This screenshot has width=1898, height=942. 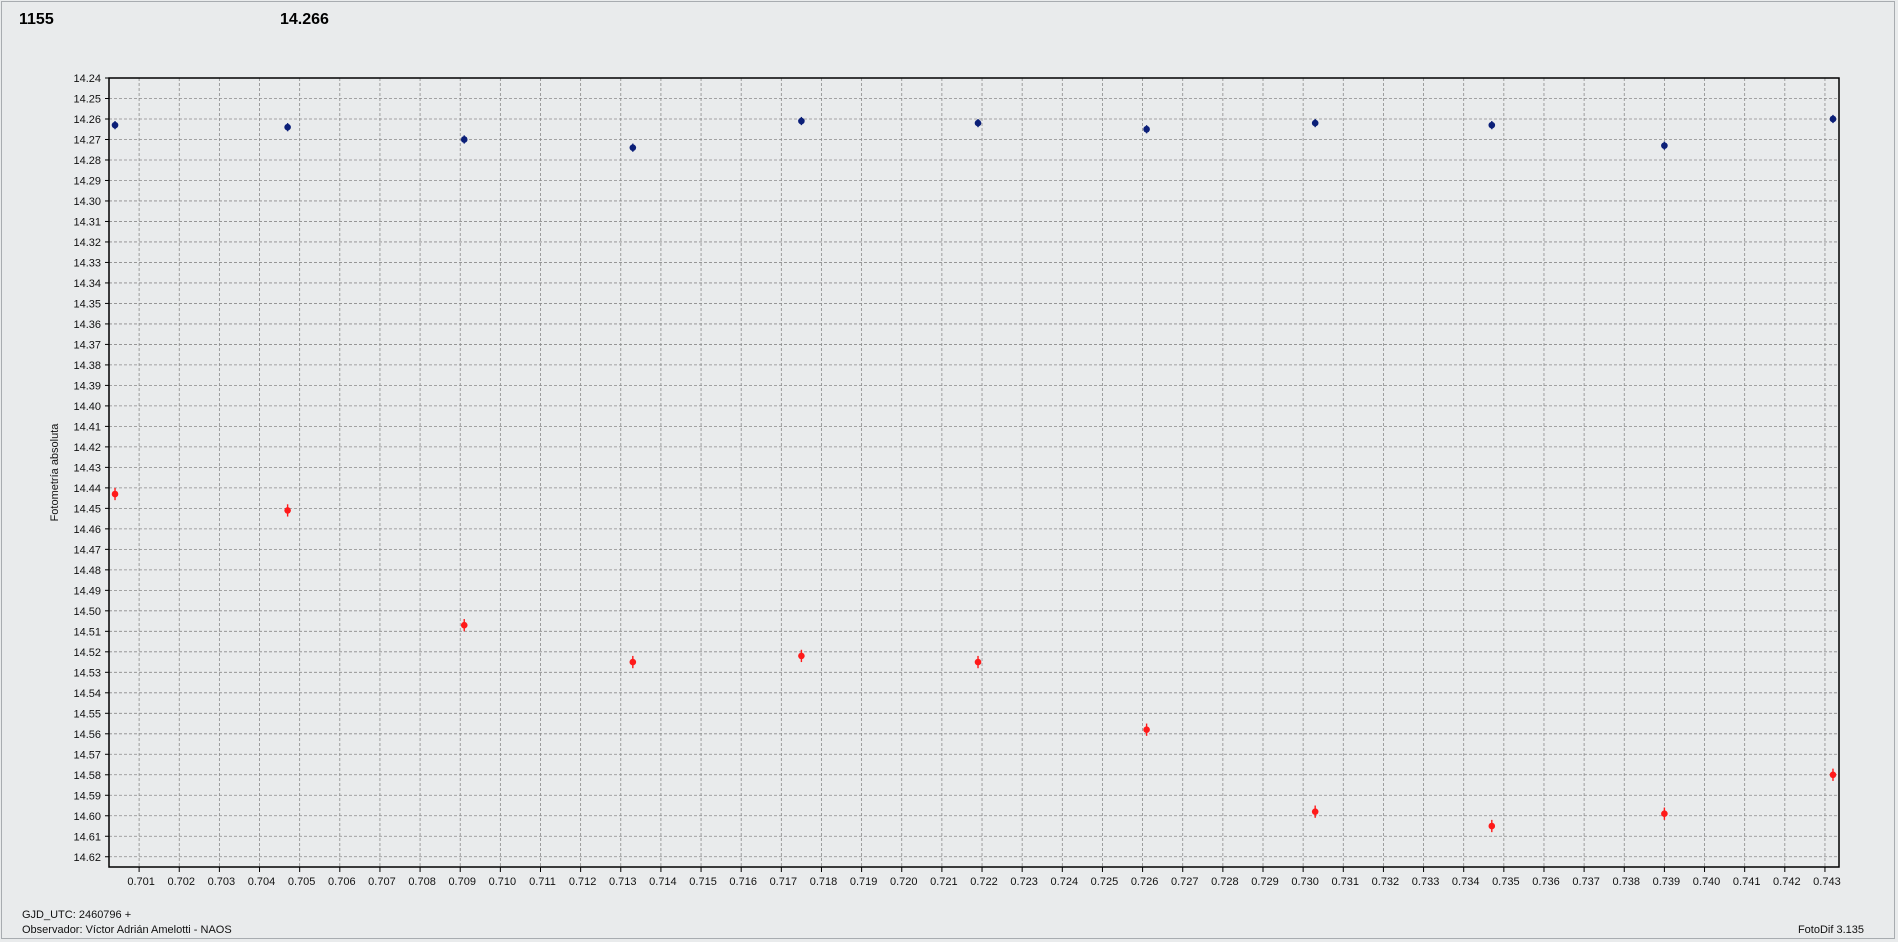 I want to click on x-tick-label: 0.701, so click(x=141, y=882).